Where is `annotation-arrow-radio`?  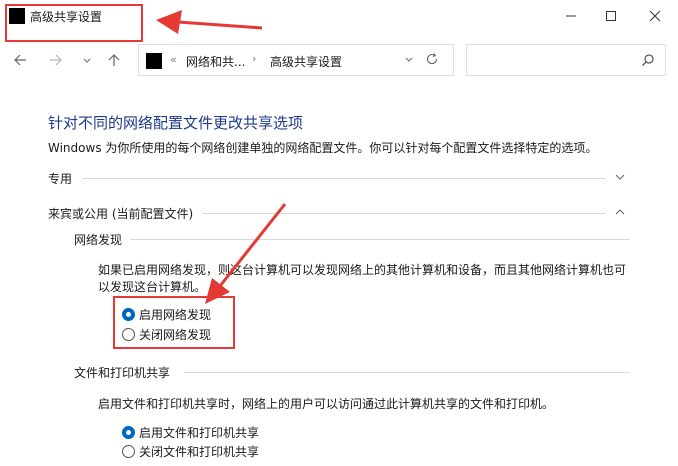
annotation-arrow-radio is located at coordinates (246, 253).